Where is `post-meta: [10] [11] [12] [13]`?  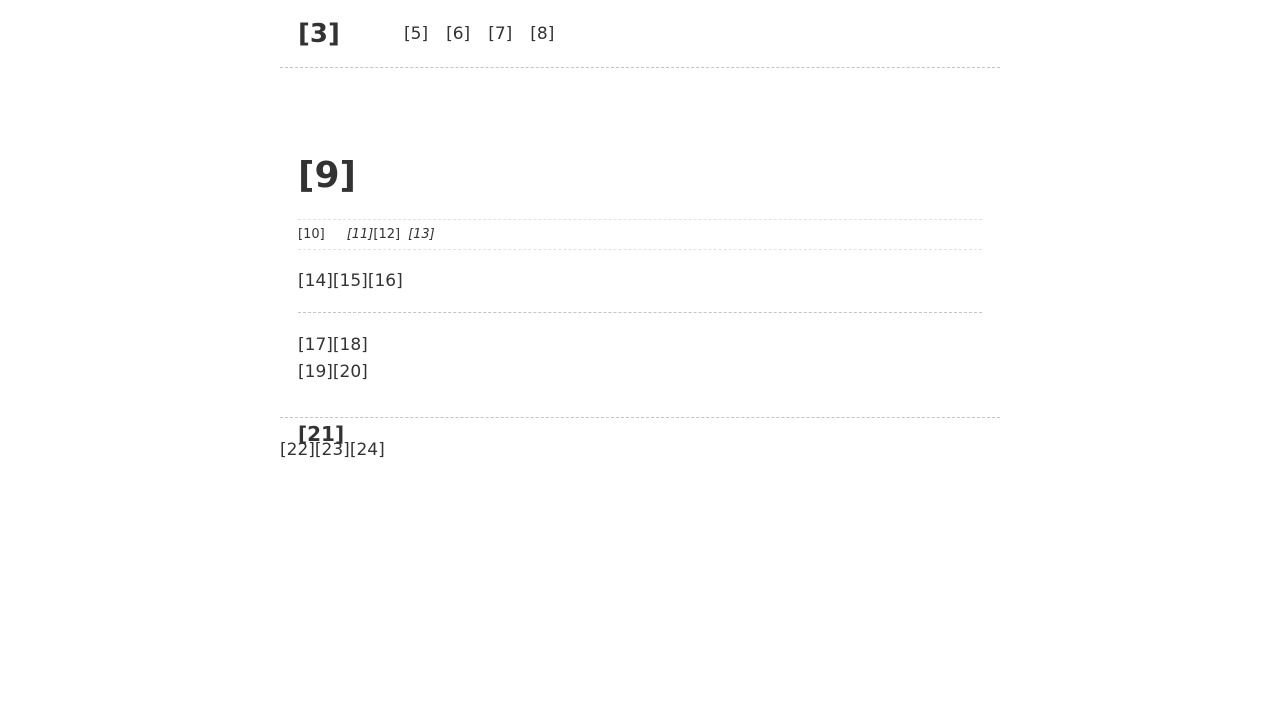 post-meta: [10] [11] [12] [13] is located at coordinates (640, 234).